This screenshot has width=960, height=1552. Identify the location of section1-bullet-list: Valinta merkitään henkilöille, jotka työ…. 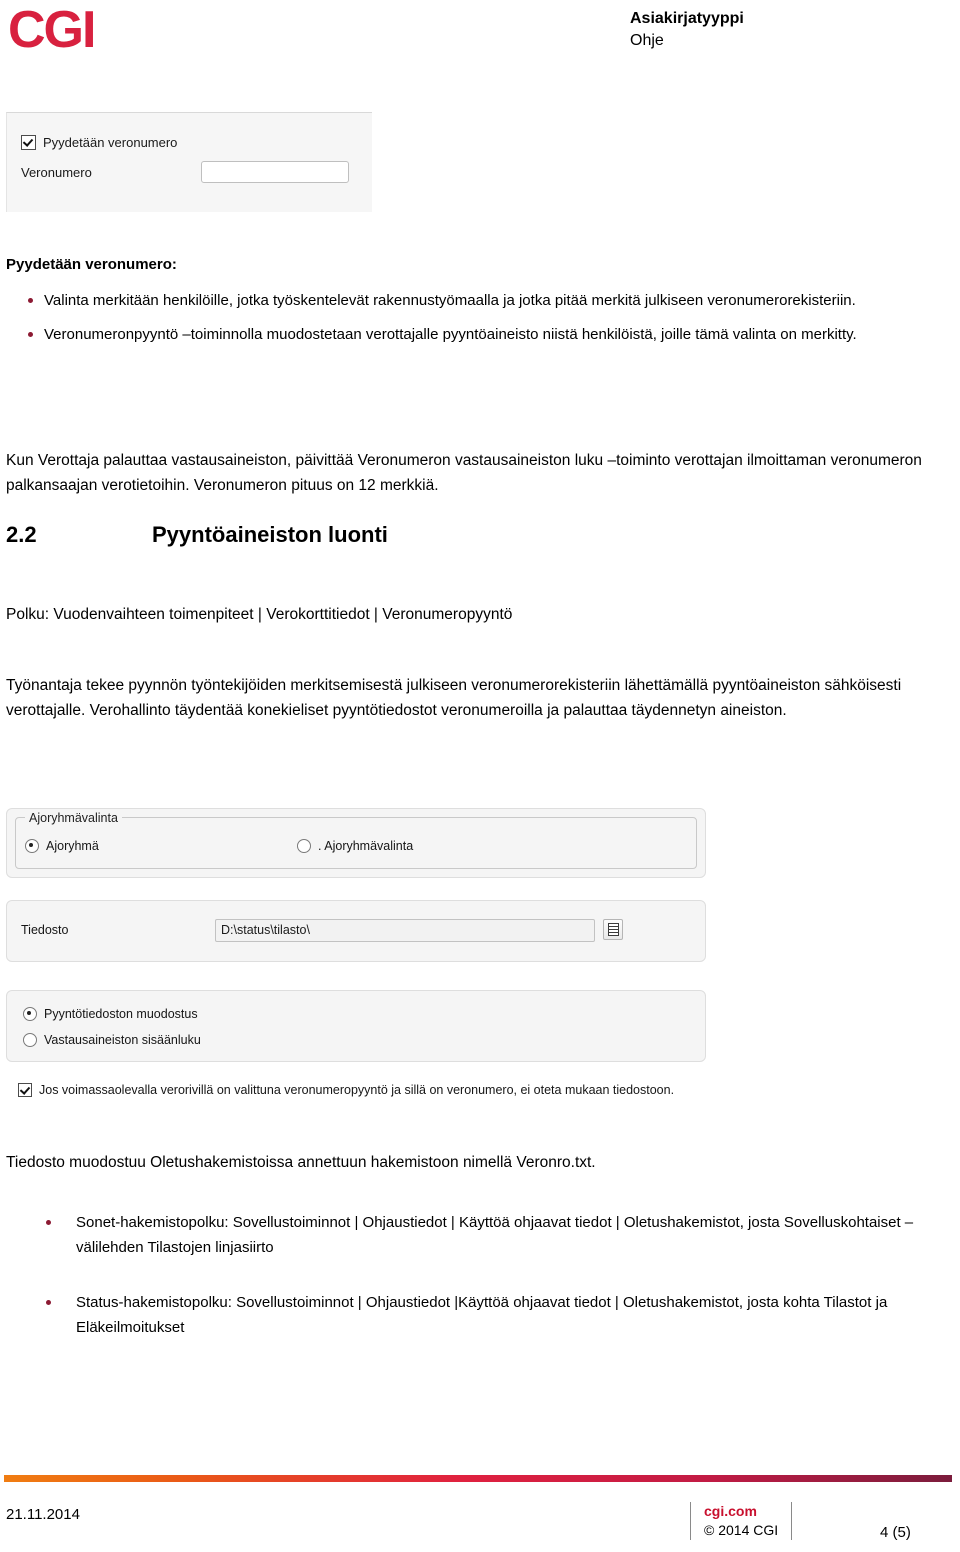
(471, 322).